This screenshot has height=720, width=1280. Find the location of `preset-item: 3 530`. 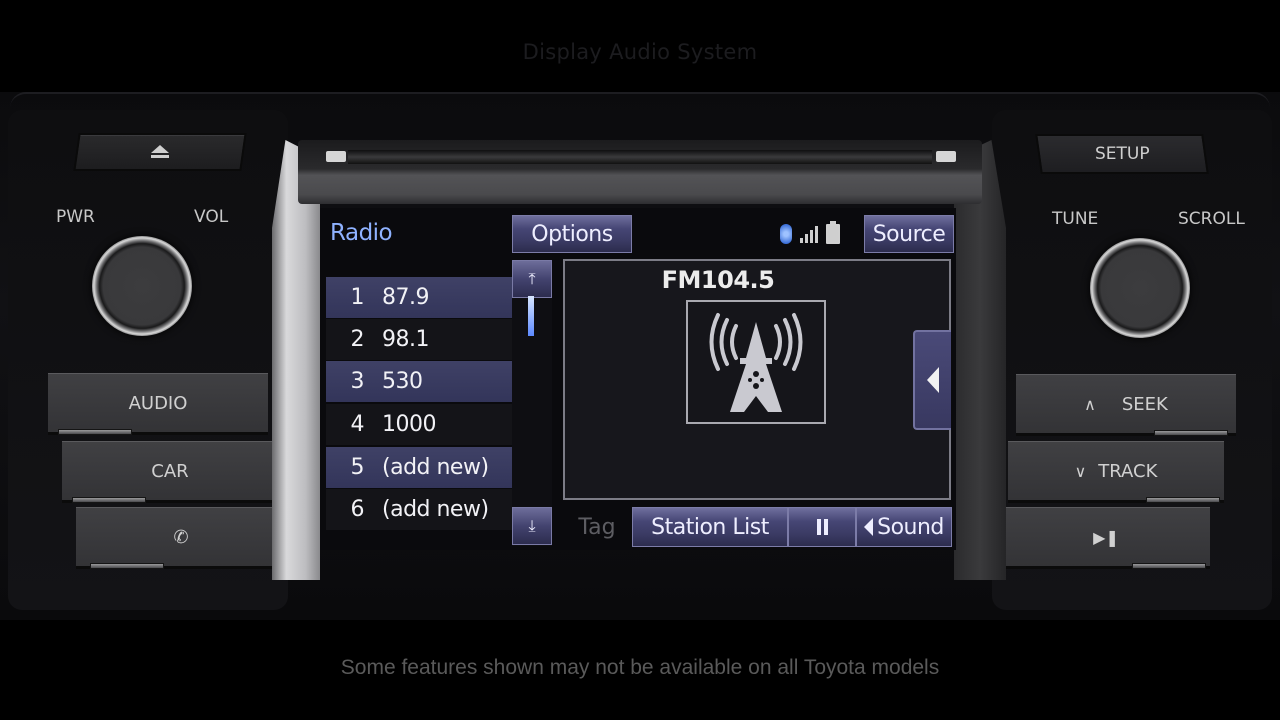

preset-item: 3 530 is located at coordinates (419, 381).